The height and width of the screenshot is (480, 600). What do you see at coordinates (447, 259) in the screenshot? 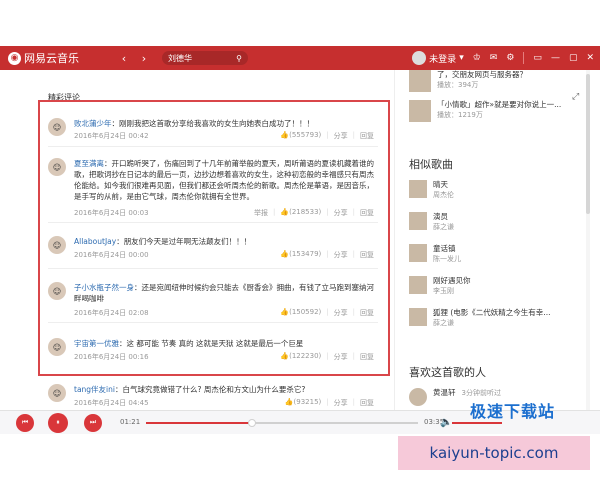
I see `song-artist: 陈一发儿` at bounding box center [447, 259].